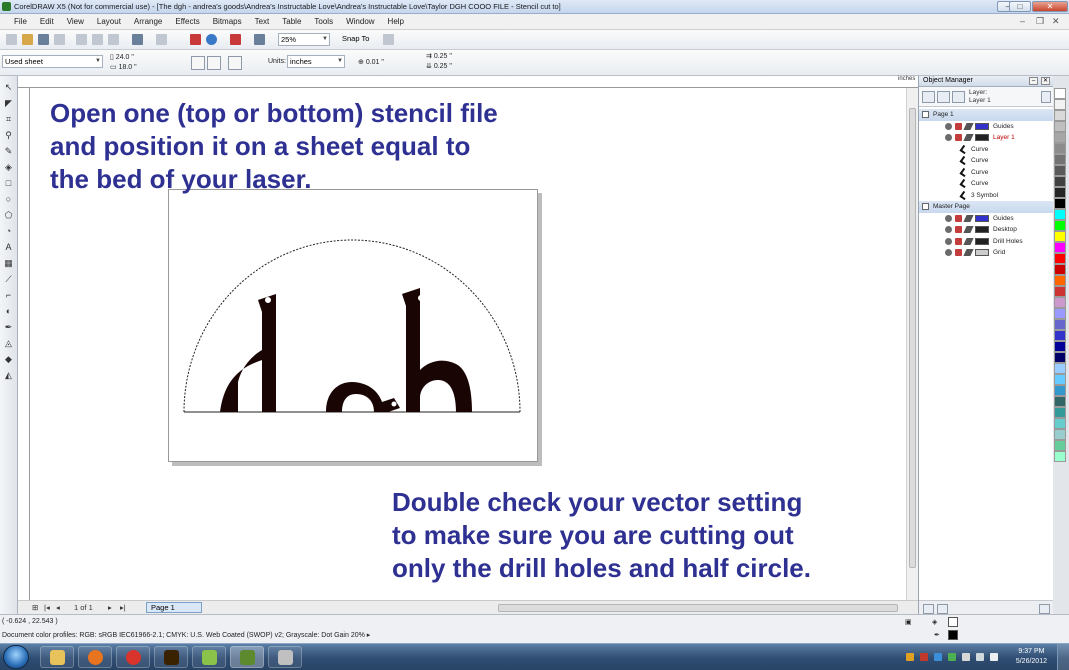  Describe the element at coordinates (8, 247) in the screenshot. I see `text-tool-icon: A` at that location.